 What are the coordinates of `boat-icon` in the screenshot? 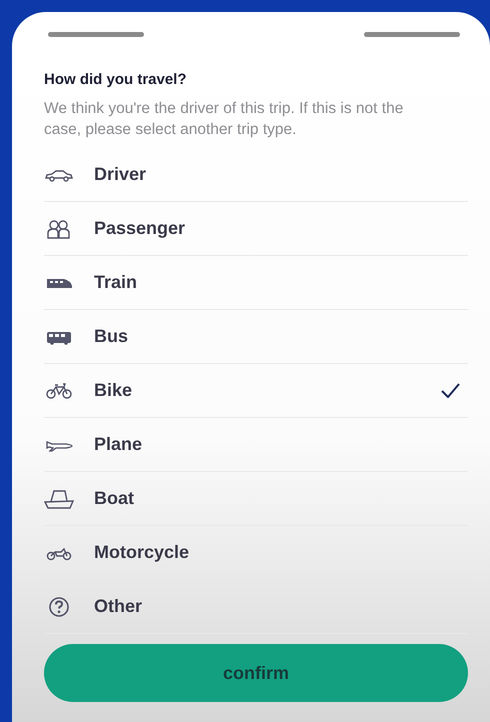 It's located at (59, 498).